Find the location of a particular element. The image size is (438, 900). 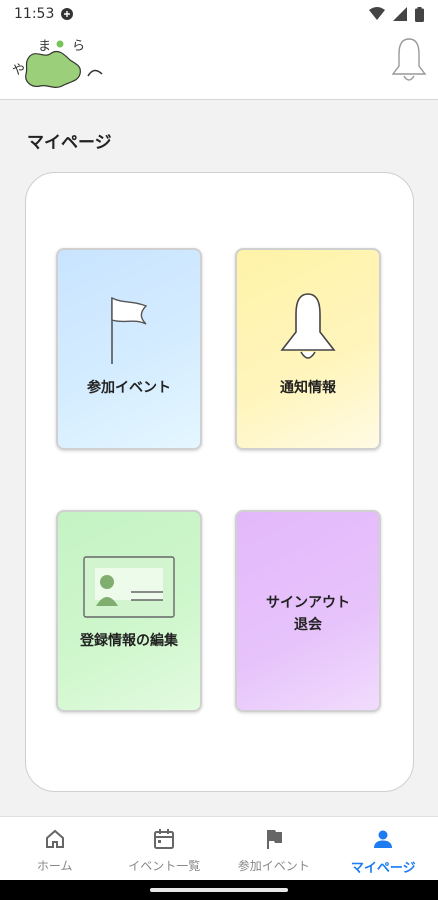

tile-notifications: 通知情報 is located at coordinates (308, 349).